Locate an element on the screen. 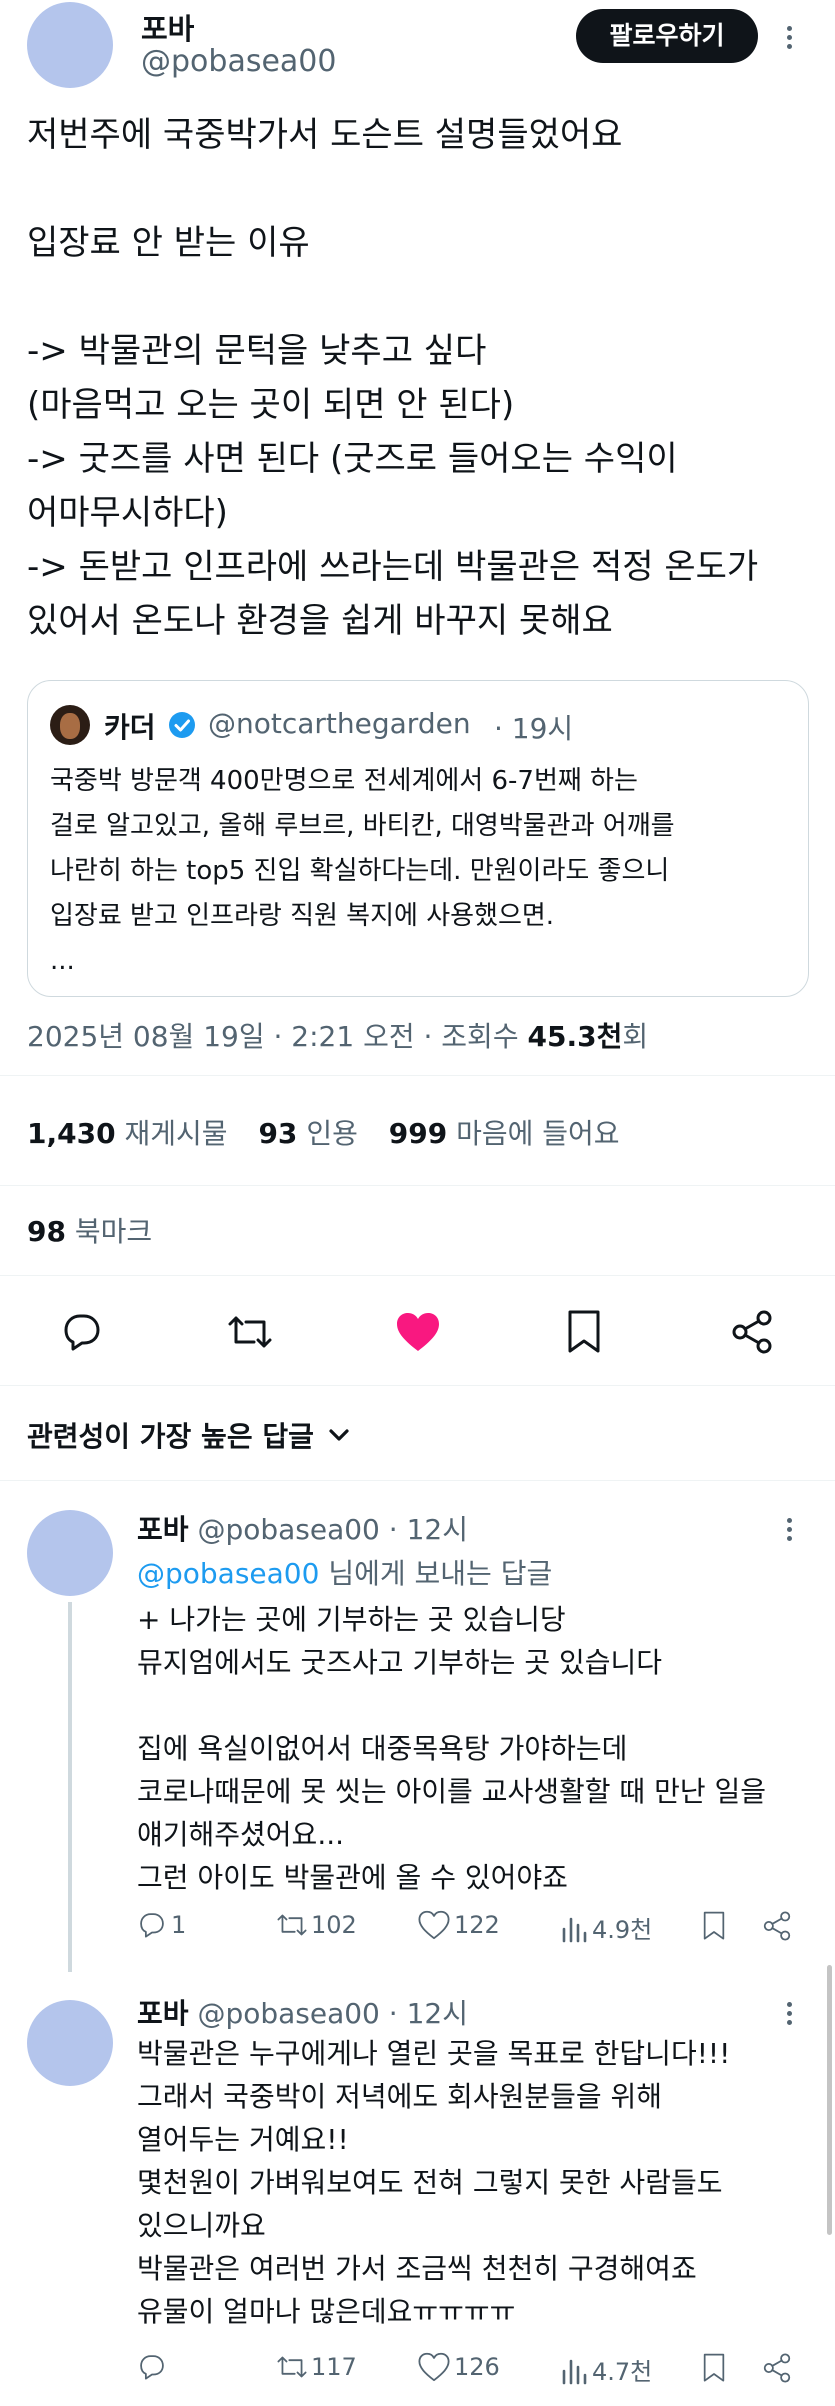 This screenshot has width=835, height=2406. author-avatar is located at coordinates (70, 45).